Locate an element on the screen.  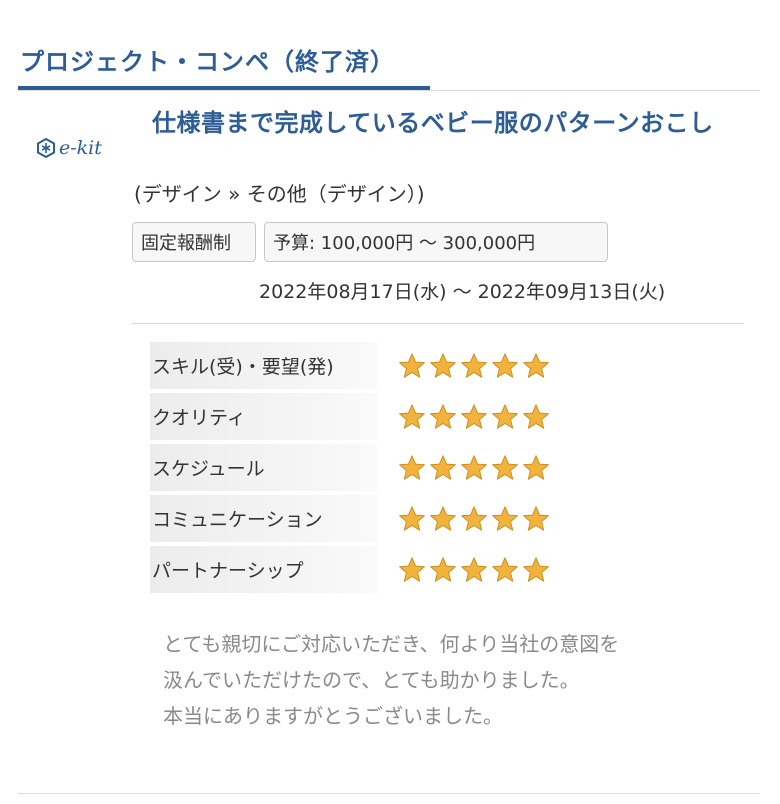
comment-line: とても親切にご対応いただき、何より当社の意図を is located at coordinates (391, 644).